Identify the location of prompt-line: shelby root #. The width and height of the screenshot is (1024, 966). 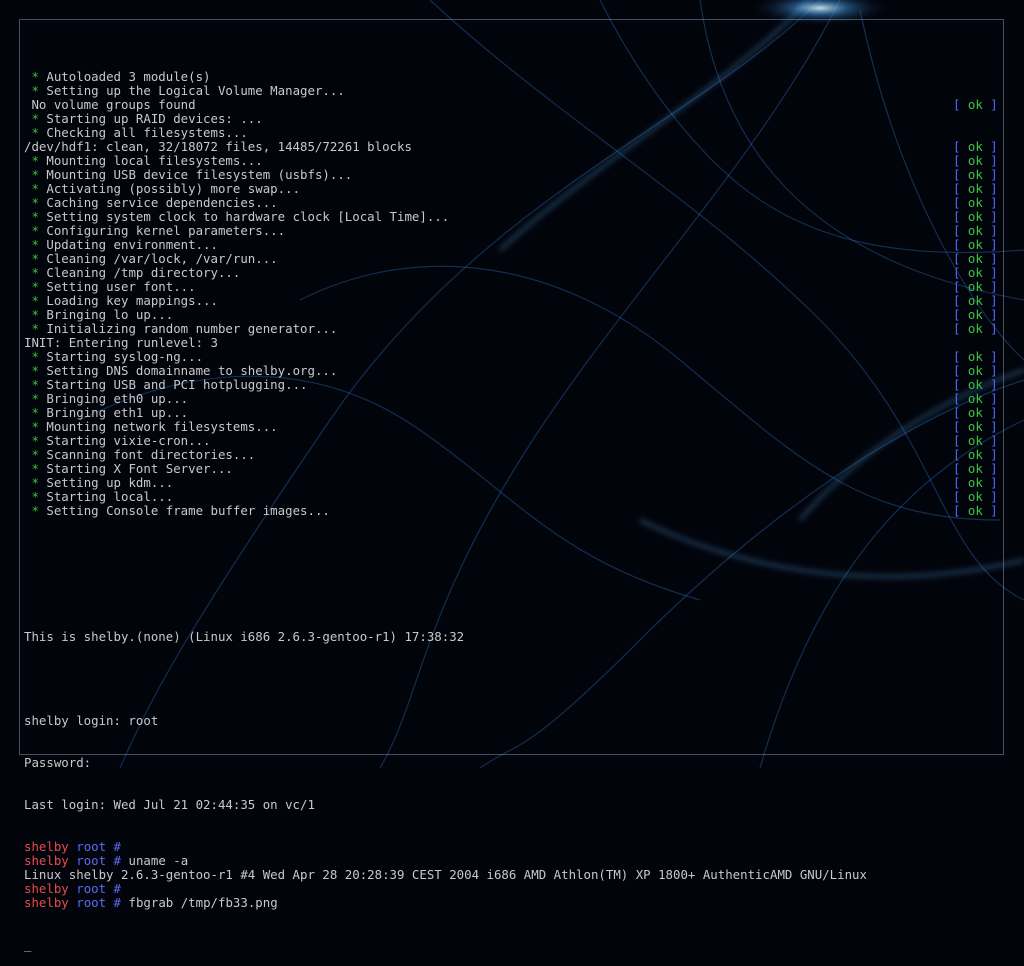
(514, 847).